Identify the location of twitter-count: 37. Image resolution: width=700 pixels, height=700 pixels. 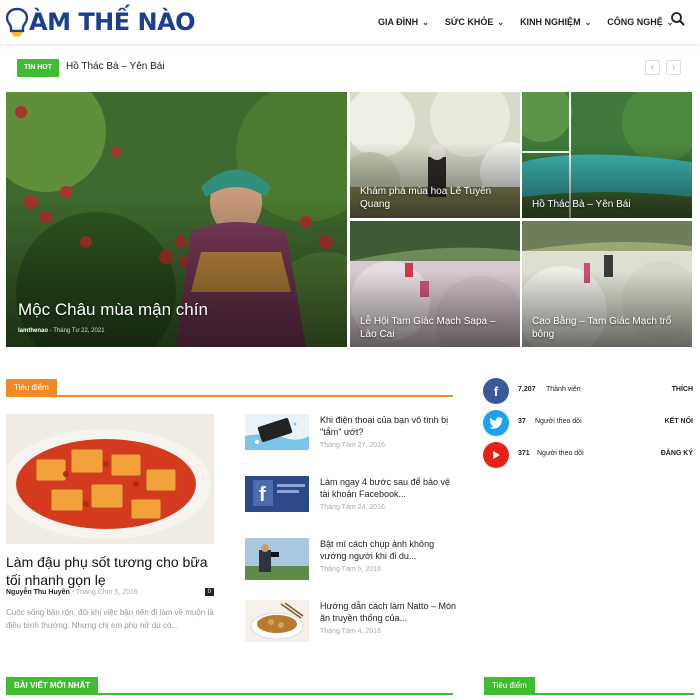
(522, 421).